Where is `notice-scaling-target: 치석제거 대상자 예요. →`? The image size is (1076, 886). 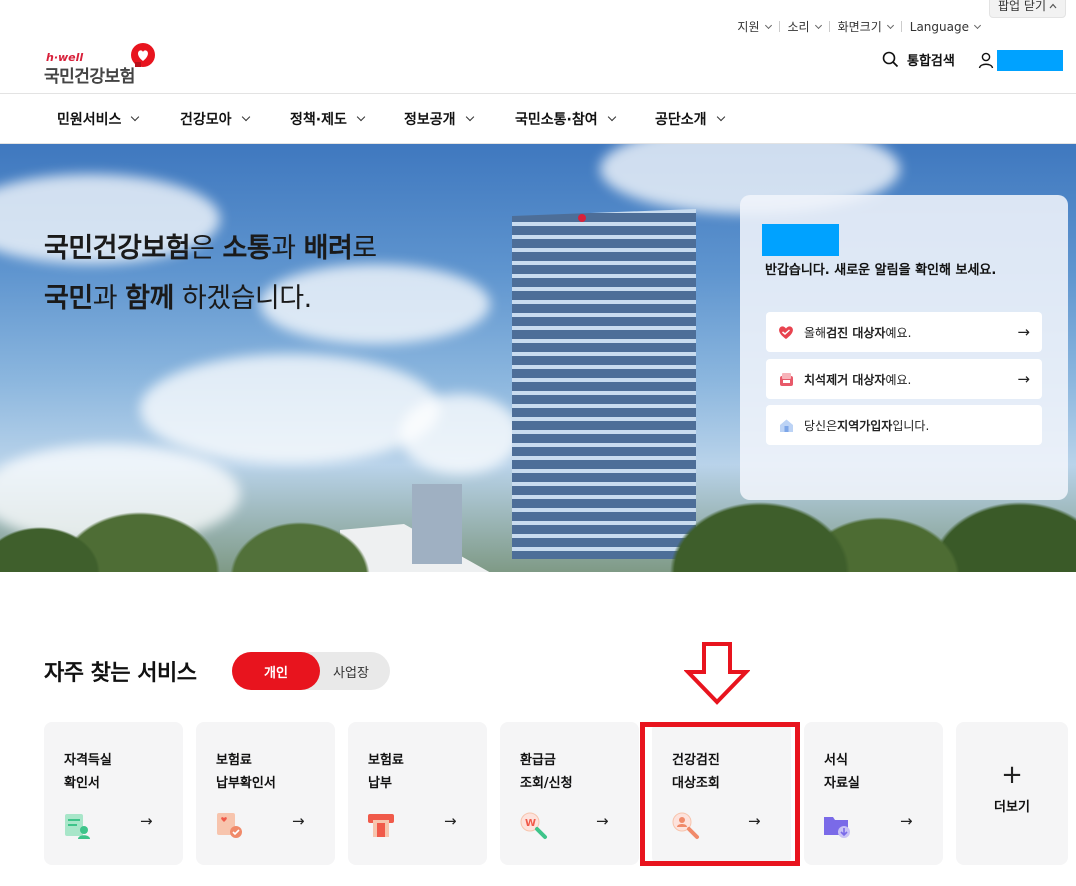 notice-scaling-target: 치석제거 대상자 예요. → is located at coordinates (904, 379).